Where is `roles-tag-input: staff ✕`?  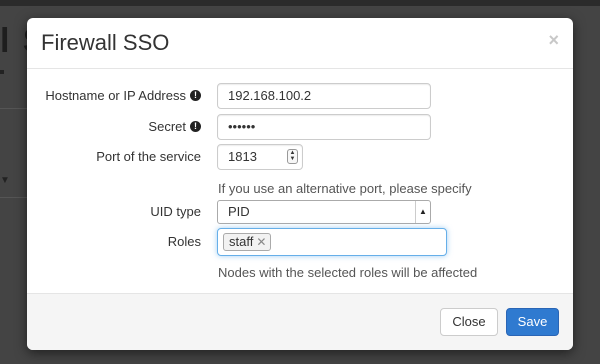
roles-tag-input: staff ✕ is located at coordinates (332, 242).